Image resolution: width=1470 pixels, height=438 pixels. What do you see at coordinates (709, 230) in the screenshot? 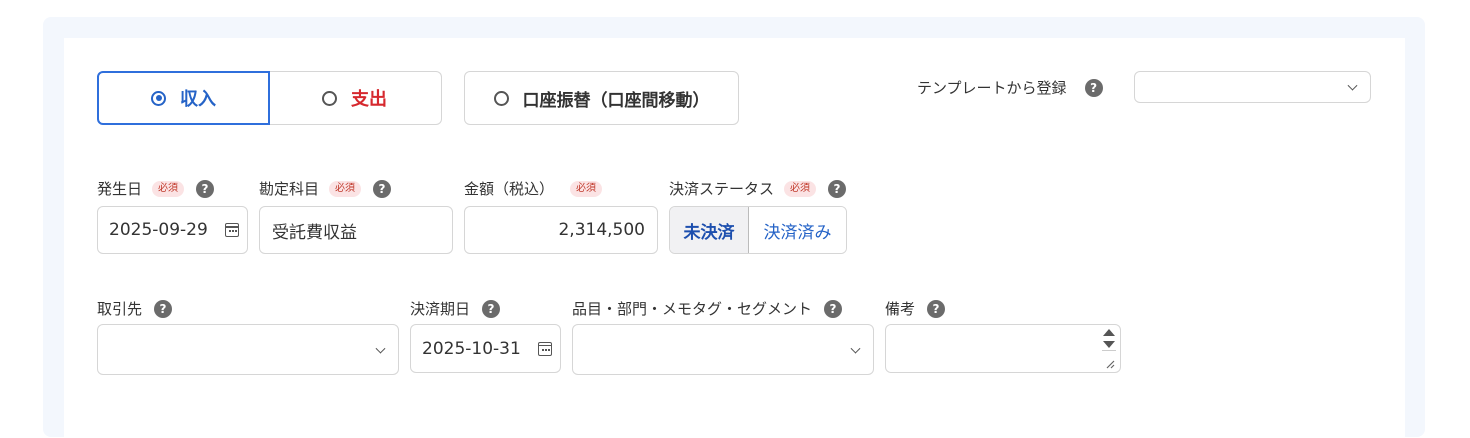
I see `status-option-unsettled: 未決済` at bounding box center [709, 230].